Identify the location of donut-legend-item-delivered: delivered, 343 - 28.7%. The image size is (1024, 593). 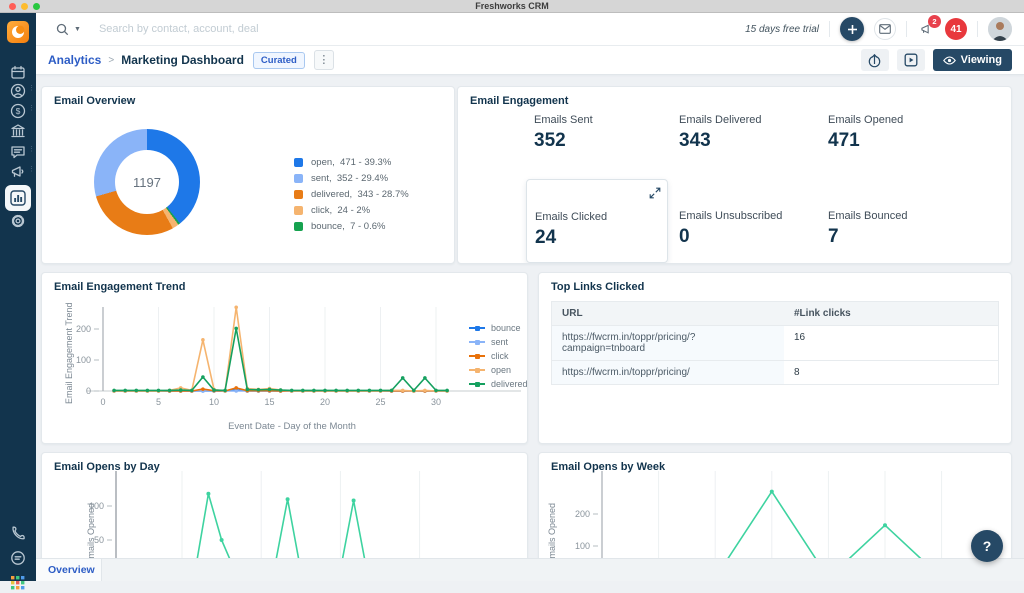
(351, 194).